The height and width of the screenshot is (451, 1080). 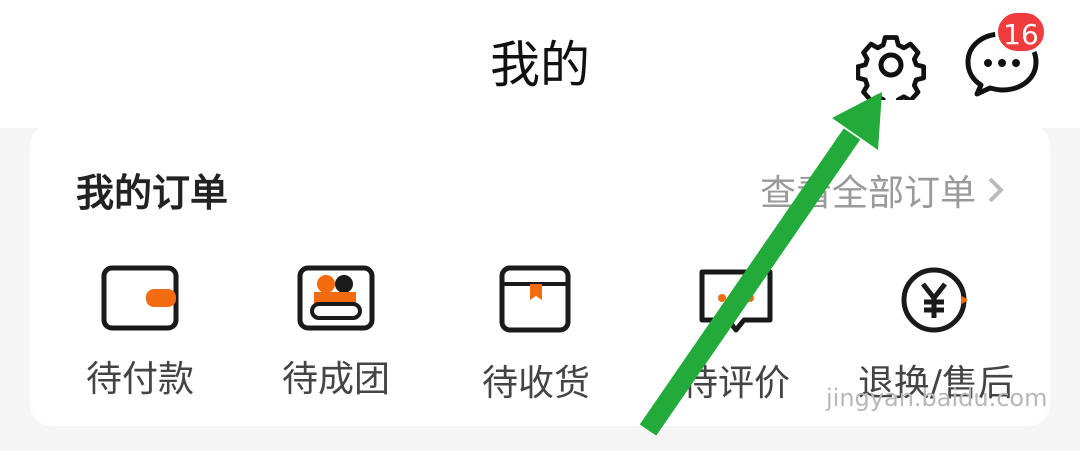 I want to click on order-item-pending-payment: 待付款, so click(x=140, y=339).